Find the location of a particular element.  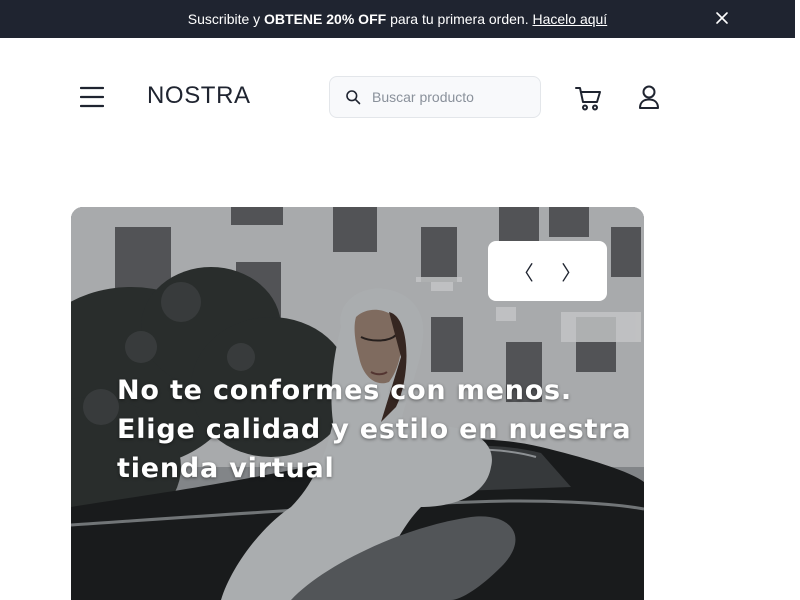

promo-text-pre: Suscribite y is located at coordinates (226, 19).